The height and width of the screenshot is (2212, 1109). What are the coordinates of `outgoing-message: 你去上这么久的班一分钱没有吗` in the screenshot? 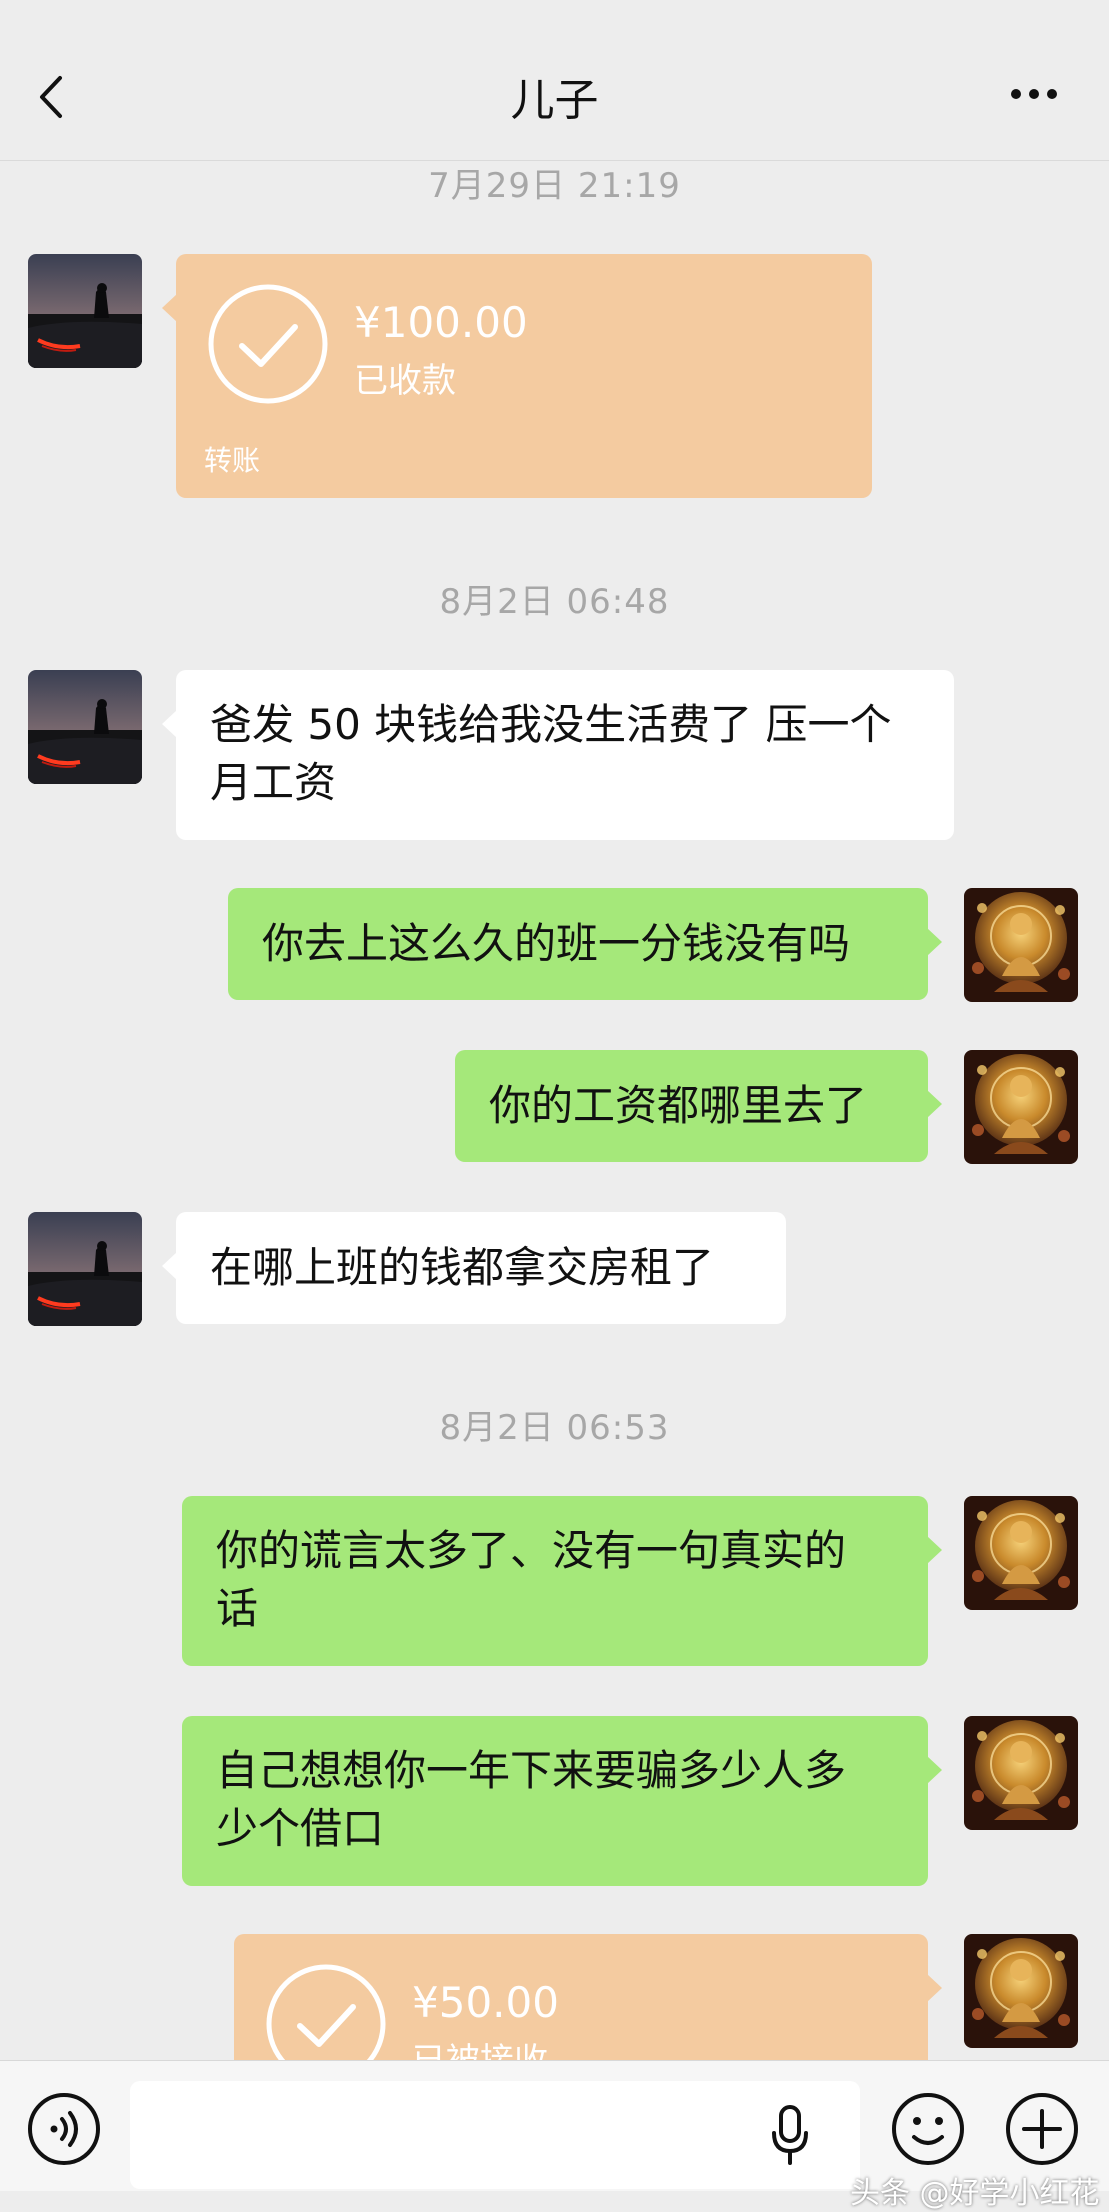 It's located at (585, 944).